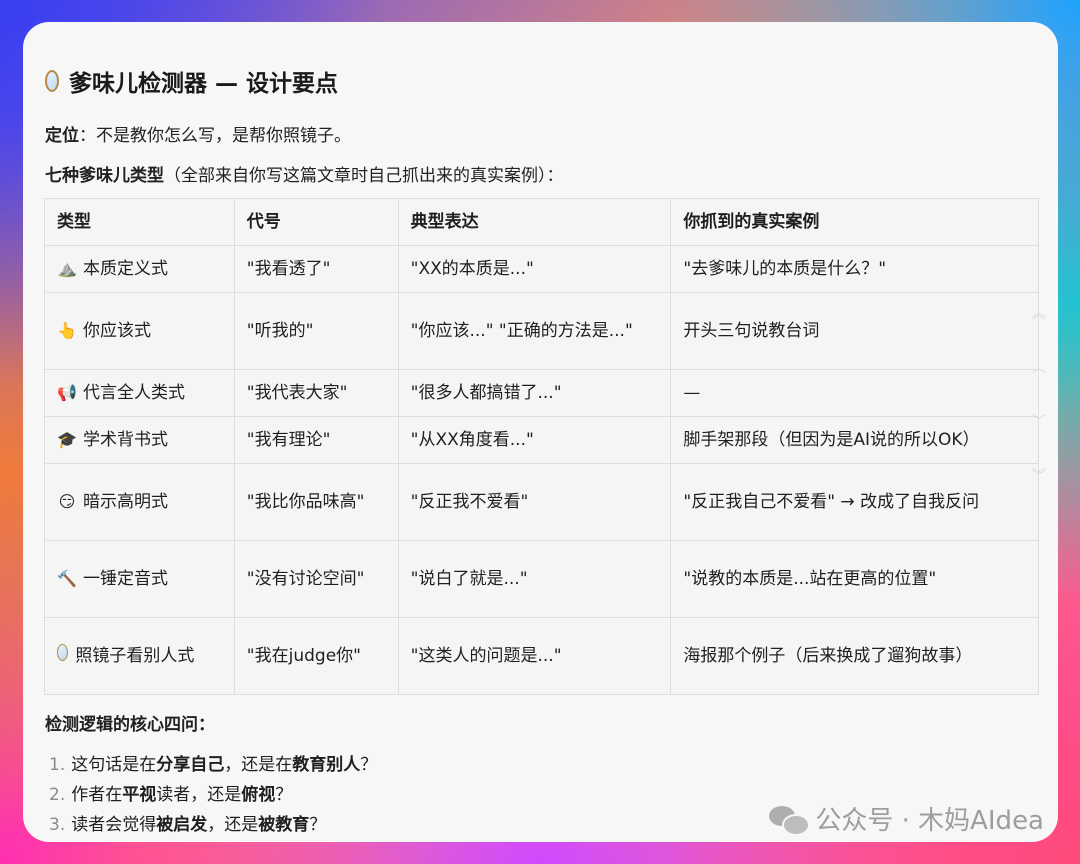 The image size is (1080, 864). I want to click on q-bold: 教育别人, so click(326, 765).